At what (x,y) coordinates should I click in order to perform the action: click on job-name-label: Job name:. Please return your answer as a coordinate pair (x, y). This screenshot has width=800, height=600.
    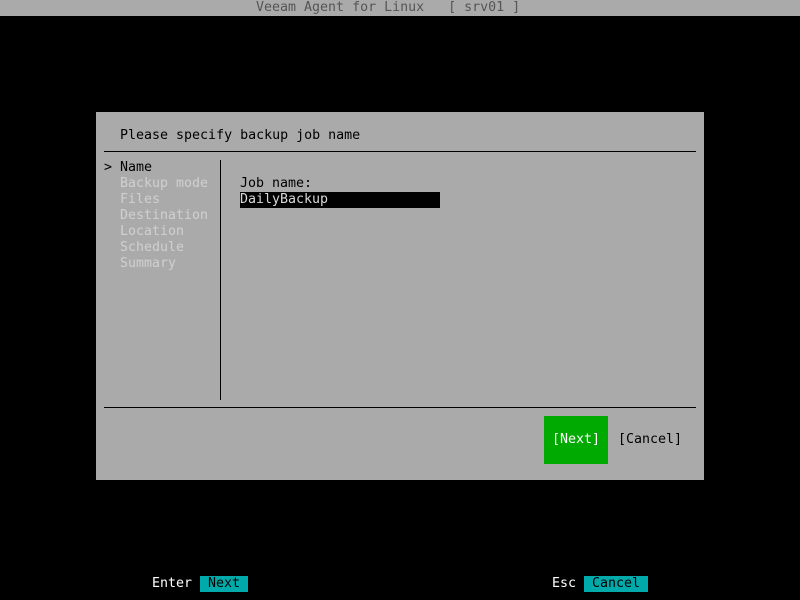
    Looking at the image, I should click on (276, 183).